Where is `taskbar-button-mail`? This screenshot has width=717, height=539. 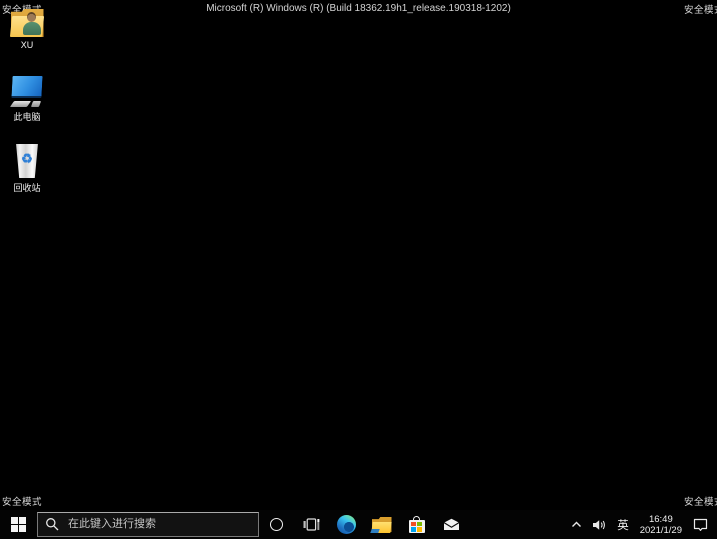
taskbar-button-mail is located at coordinates (451, 524).